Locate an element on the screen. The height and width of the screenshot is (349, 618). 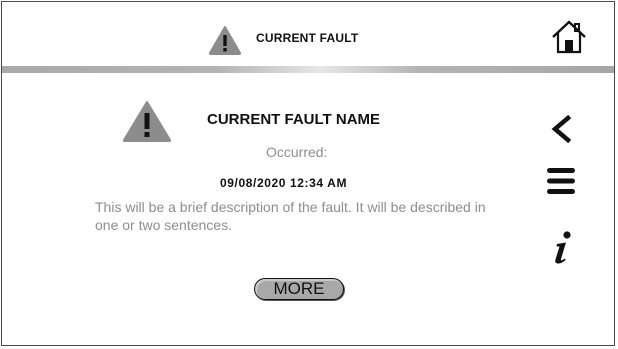
fault-warning-icon is located at coordinates (147, 121).